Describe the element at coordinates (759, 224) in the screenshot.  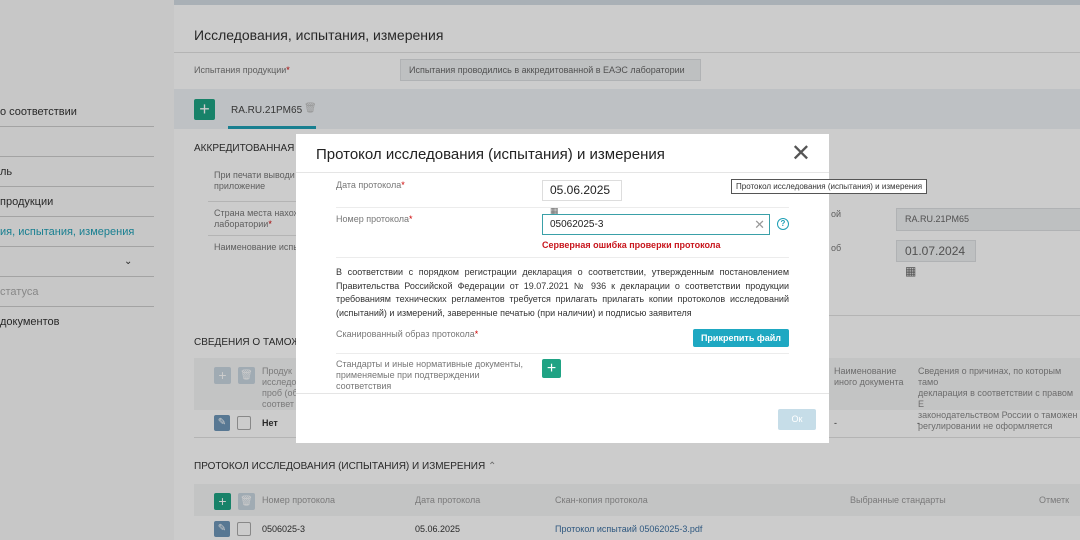
I see `clear-icon: ✕` at that location.